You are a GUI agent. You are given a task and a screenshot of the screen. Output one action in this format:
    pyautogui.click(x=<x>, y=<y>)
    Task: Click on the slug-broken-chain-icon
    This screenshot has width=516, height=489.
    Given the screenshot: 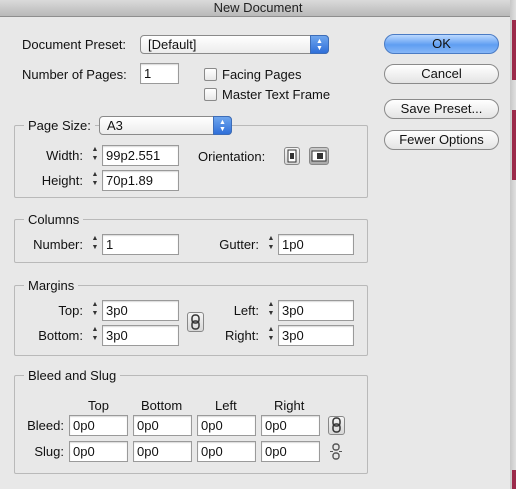 What is the action you would take?
    pyautogui.click(x=336, y=451)
    